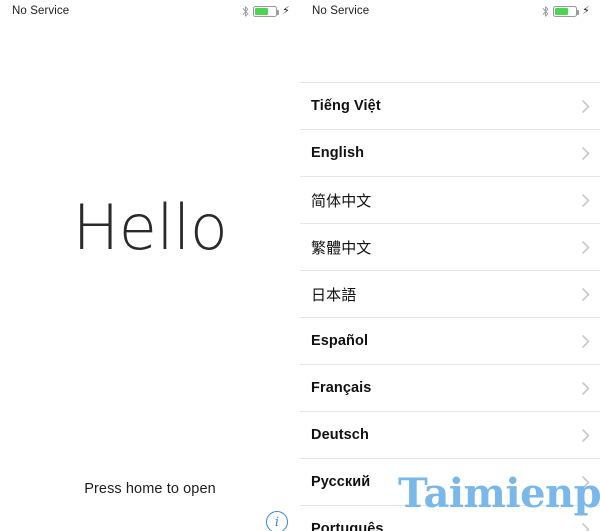  I want to click on language-label: 简体中文, so click(341, 201).